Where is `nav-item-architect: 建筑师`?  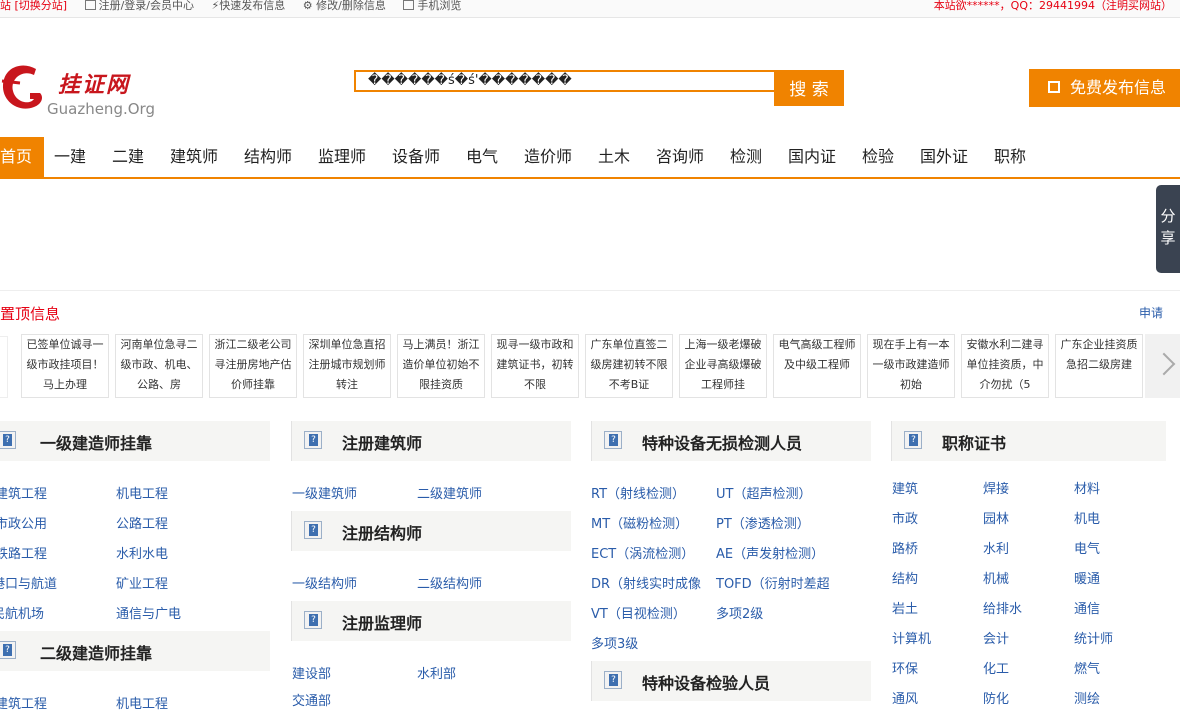 nav-item-architect: 建筑师 is located at coordinates (194, 157).